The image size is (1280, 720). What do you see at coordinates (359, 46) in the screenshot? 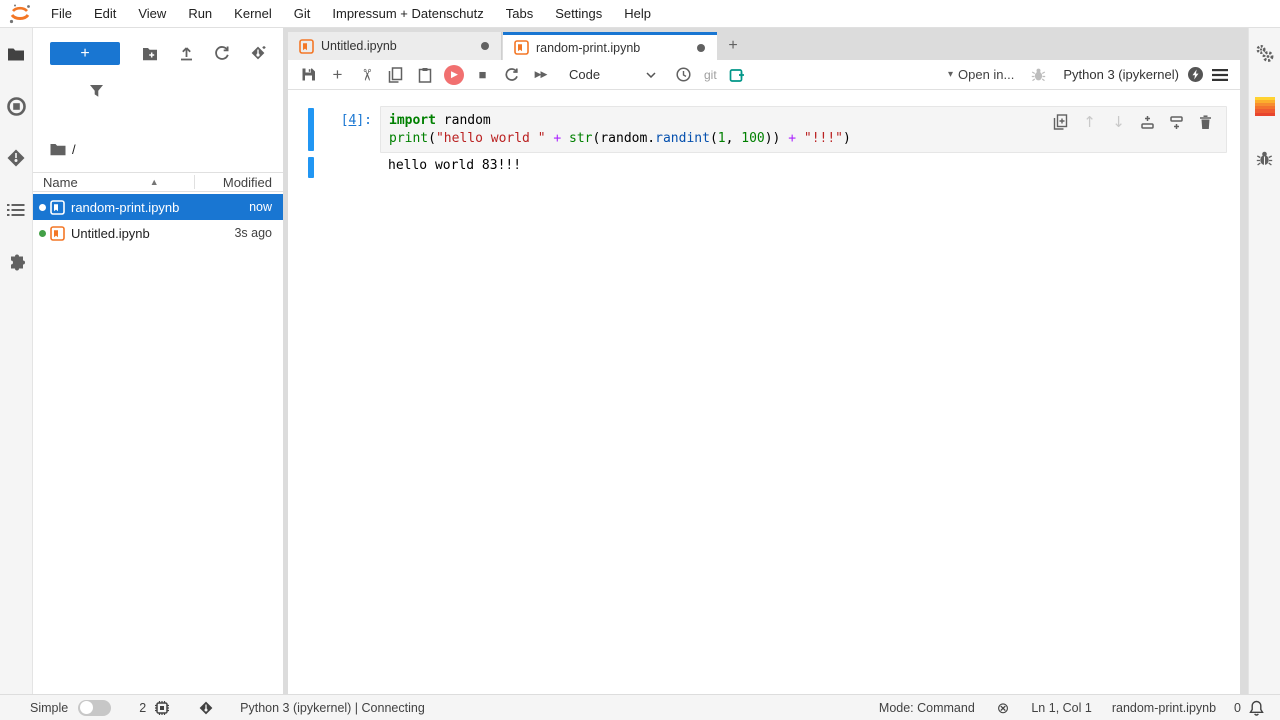
I see `tab-label: Untitled.ipynb` at bounding box center [359, 46].